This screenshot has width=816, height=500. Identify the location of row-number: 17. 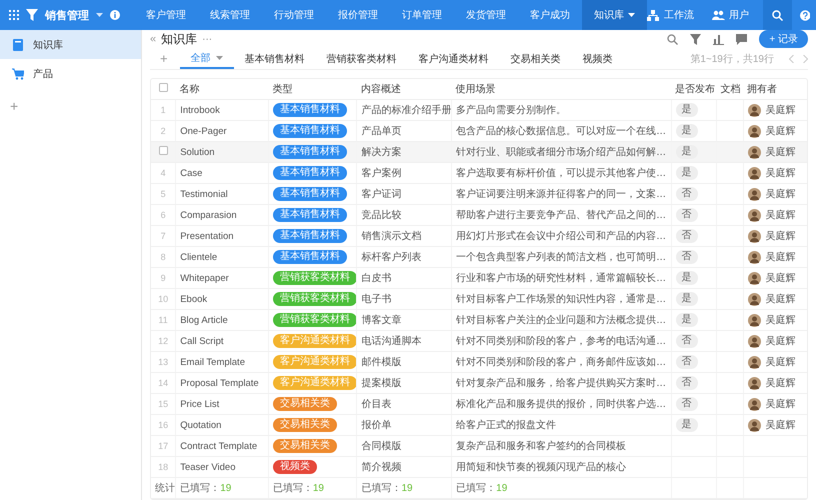
(163, 445).